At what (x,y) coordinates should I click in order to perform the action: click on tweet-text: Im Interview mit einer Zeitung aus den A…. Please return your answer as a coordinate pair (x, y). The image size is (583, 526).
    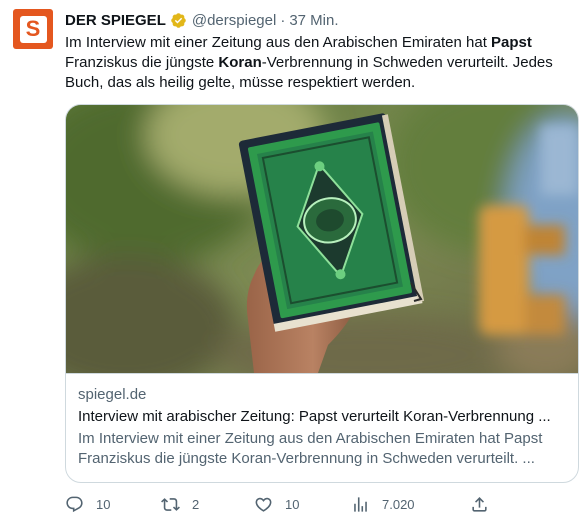
    Looking at the image, I should click on (317, 63).